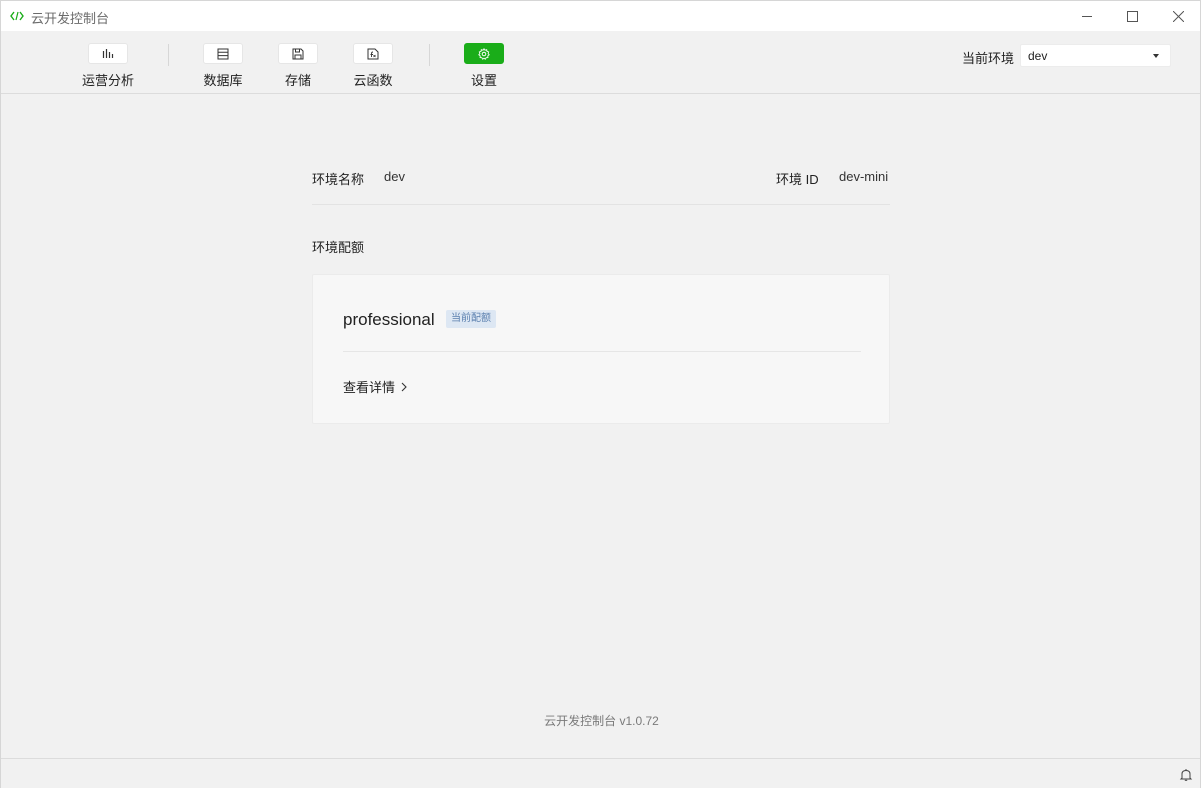 The width and height of the screenshot is (1201, 788). Describe the element at coordinates (797, 179) in the screenshot. I see `env-id-label: 环境 ID` at that location.